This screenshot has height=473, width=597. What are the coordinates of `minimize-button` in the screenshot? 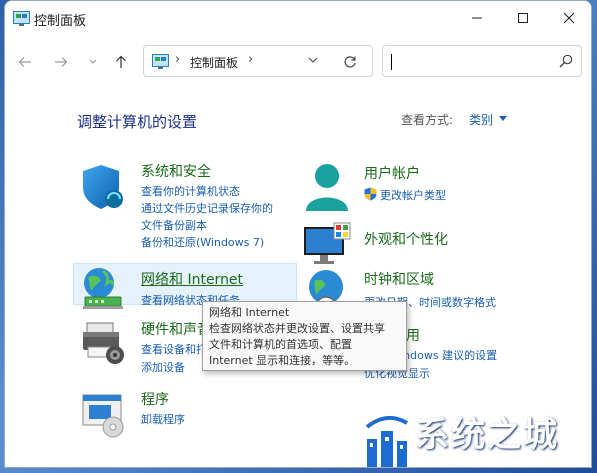 It's located at (477, 18).